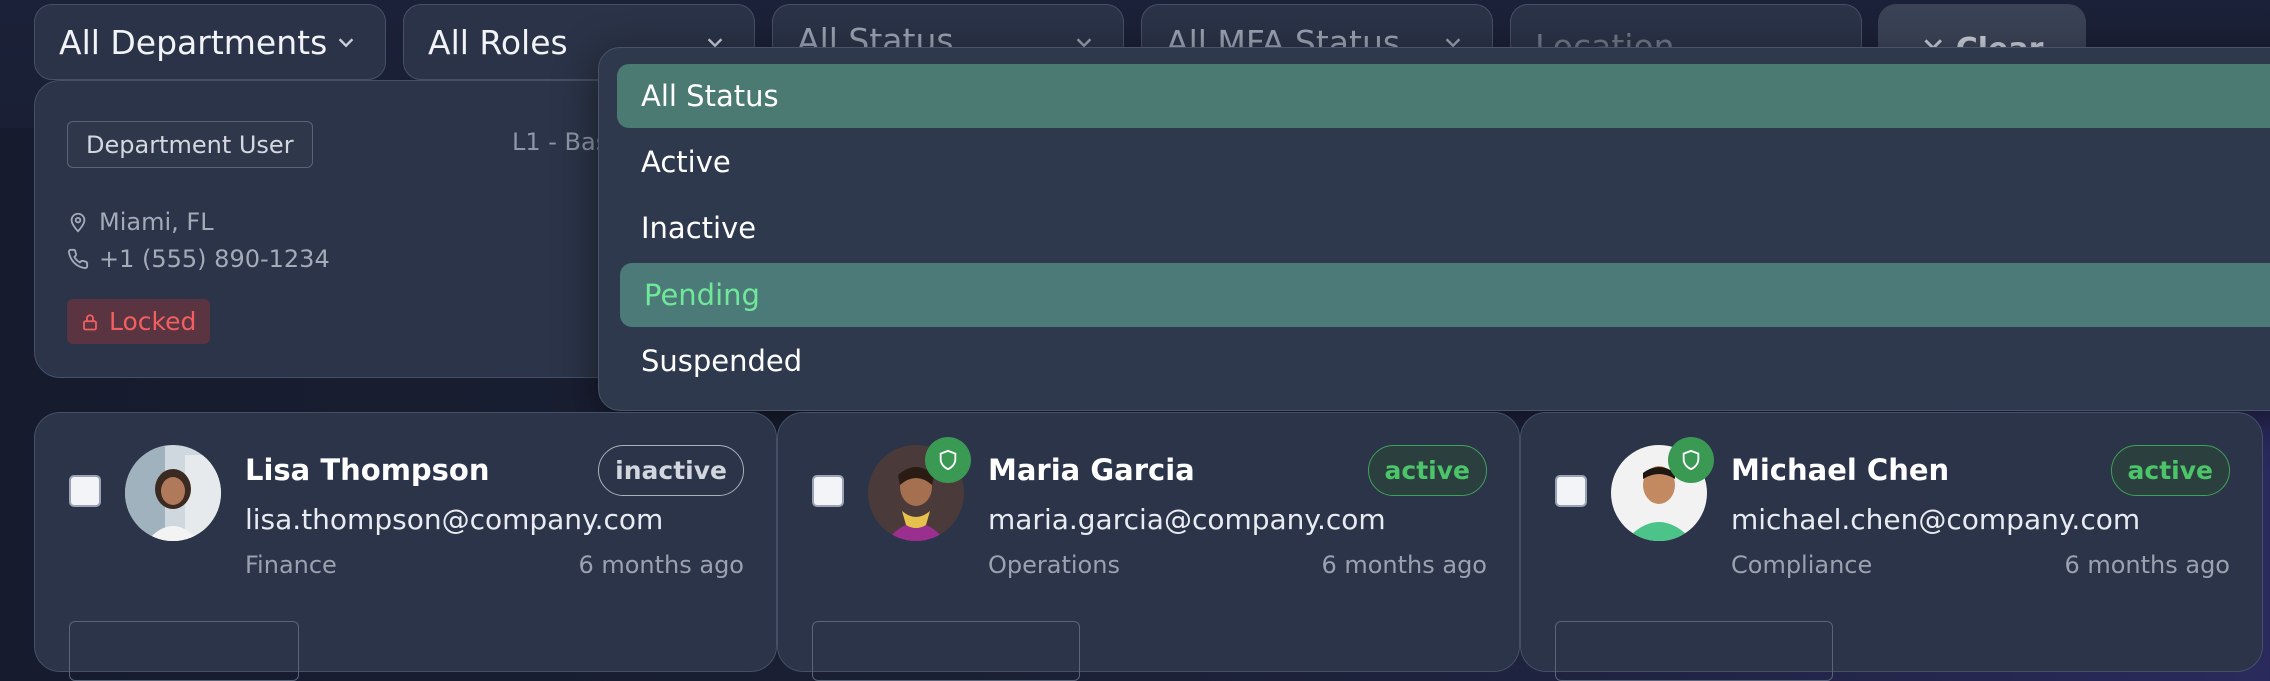  I want to click on department-select: All Departments, so click(210, 42).